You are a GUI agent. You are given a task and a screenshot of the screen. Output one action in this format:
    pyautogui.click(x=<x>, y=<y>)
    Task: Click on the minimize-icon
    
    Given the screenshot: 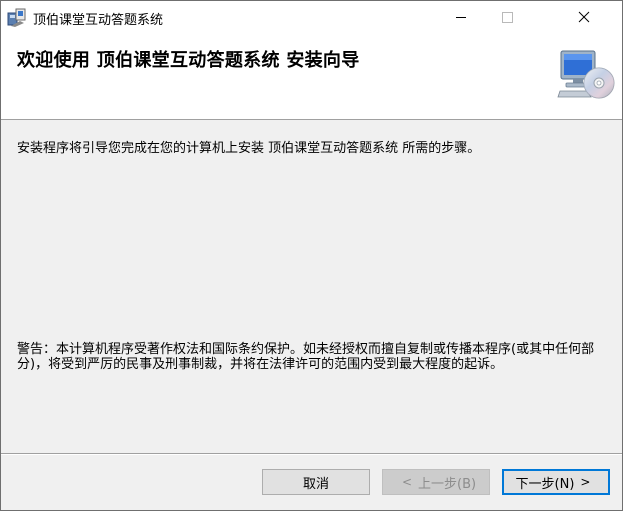 What is the action you would take?
    pyautogui.click(x=461, y=17)
    